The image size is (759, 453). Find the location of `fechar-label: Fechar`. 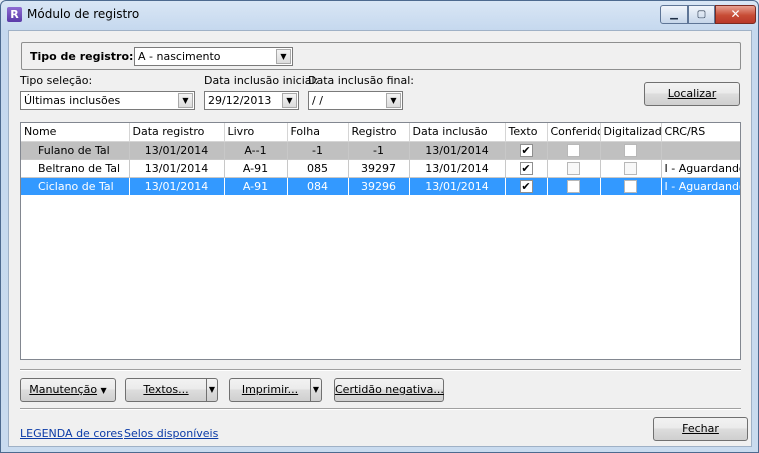

fechar-label: Fechar is located at coordinates (700, 428).